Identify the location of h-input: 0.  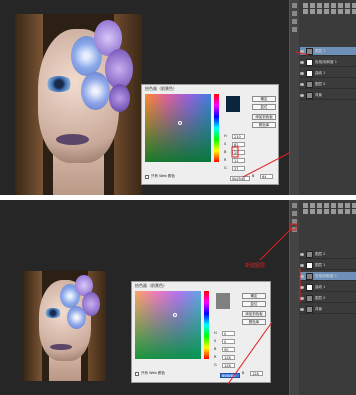
(228, 333).